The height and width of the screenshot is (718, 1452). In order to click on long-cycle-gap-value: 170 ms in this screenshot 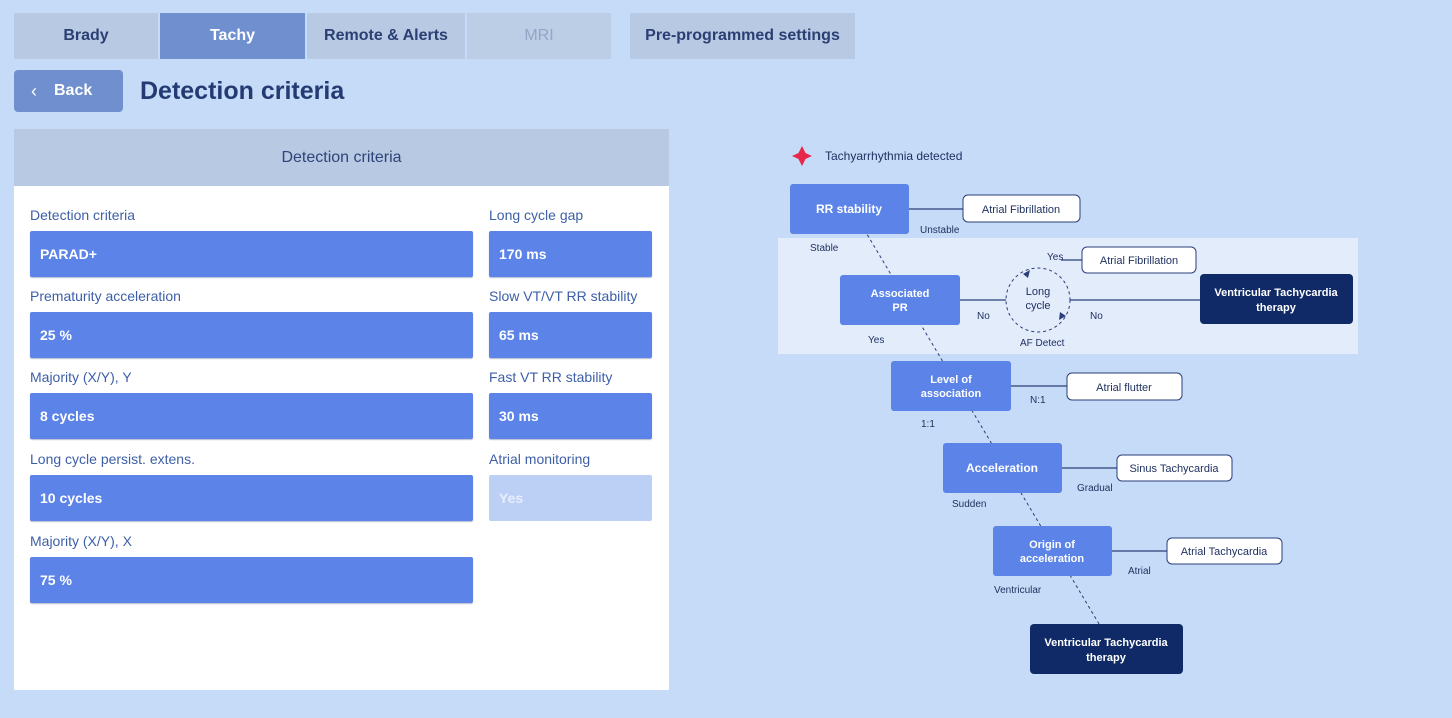, I will do `click(570, 254)`.